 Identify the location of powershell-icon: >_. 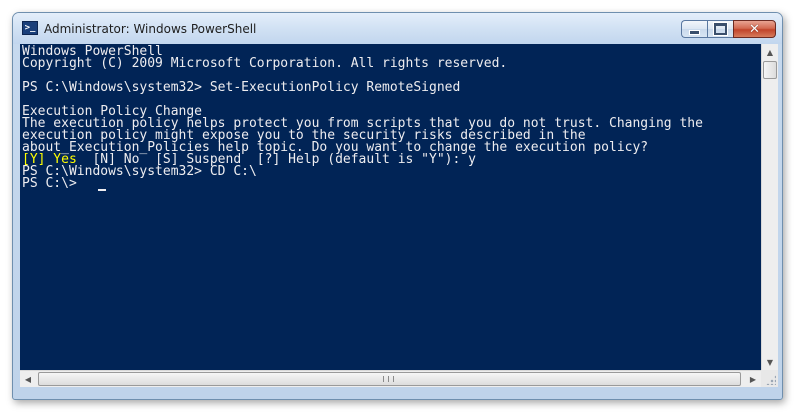
(30, 28).